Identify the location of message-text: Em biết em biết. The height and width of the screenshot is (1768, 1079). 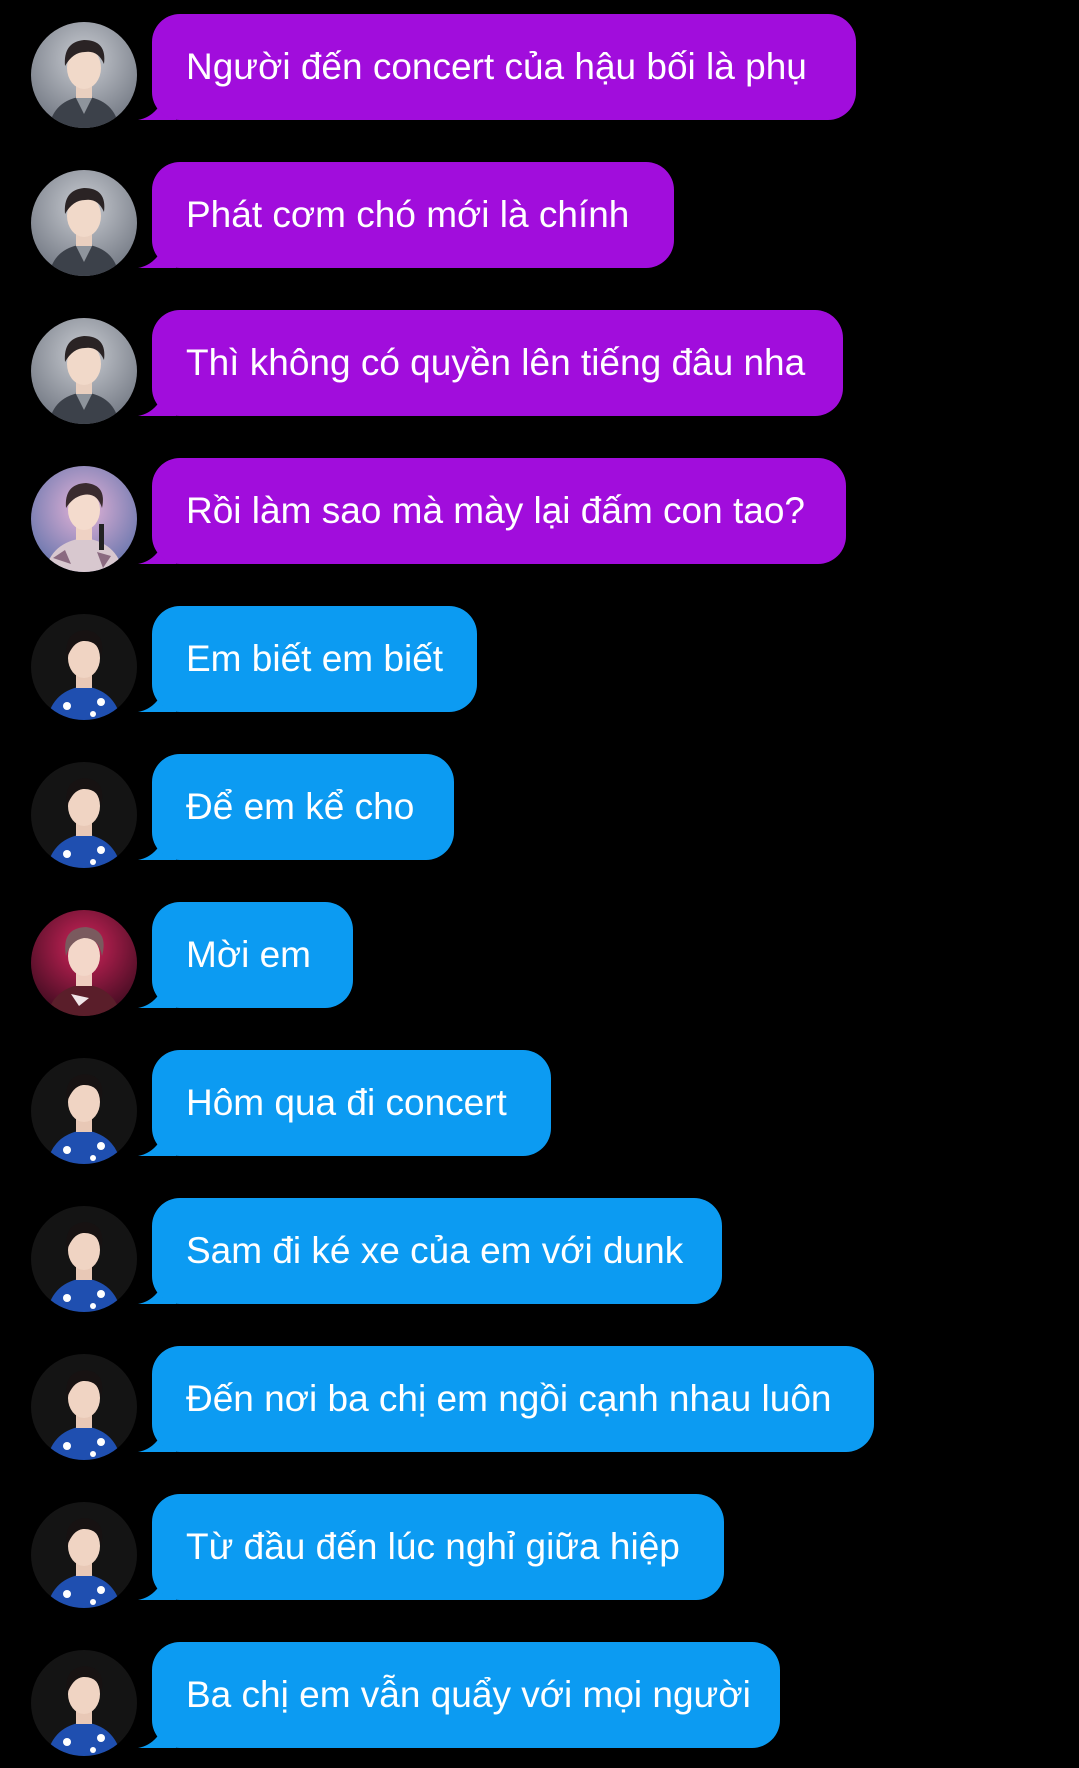
(315, 658).